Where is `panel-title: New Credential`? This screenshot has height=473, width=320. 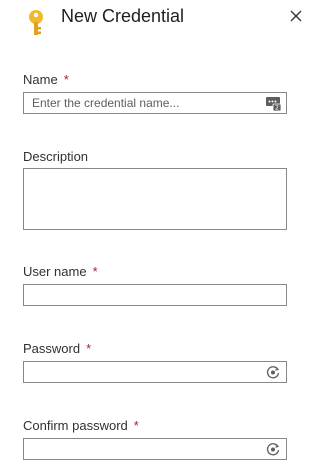 panel-title: New Credential is located at coordinates (123, 16).